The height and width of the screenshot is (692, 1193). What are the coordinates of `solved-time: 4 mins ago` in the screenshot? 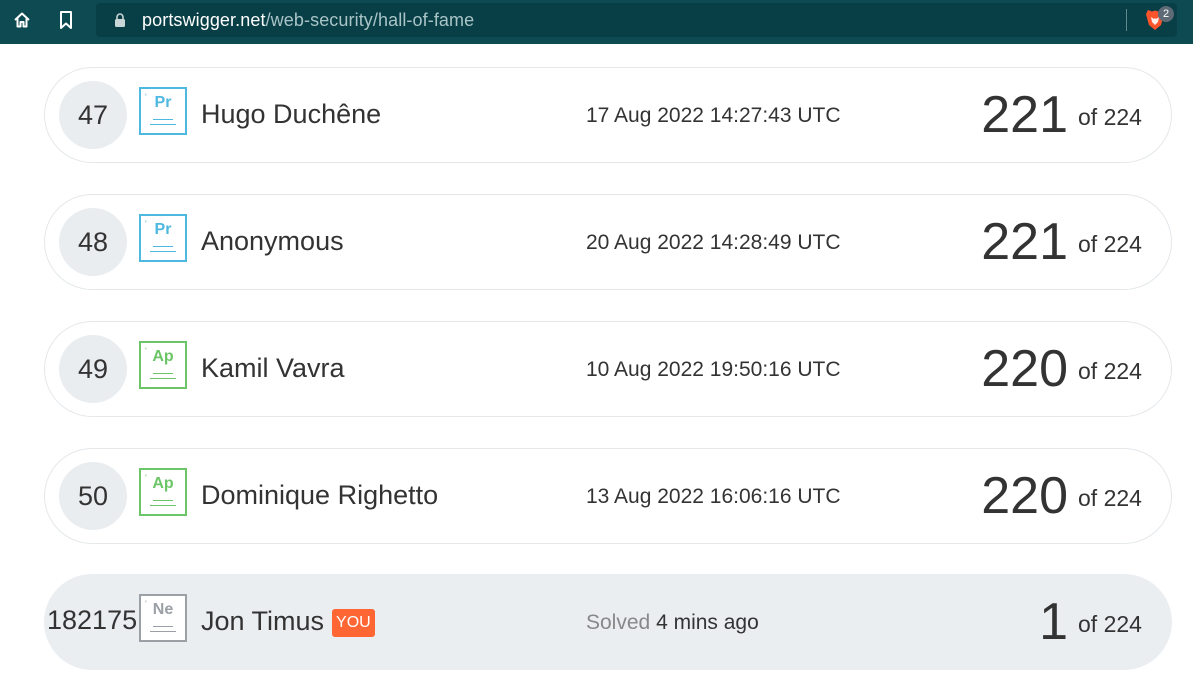 It's located at (707, 622).